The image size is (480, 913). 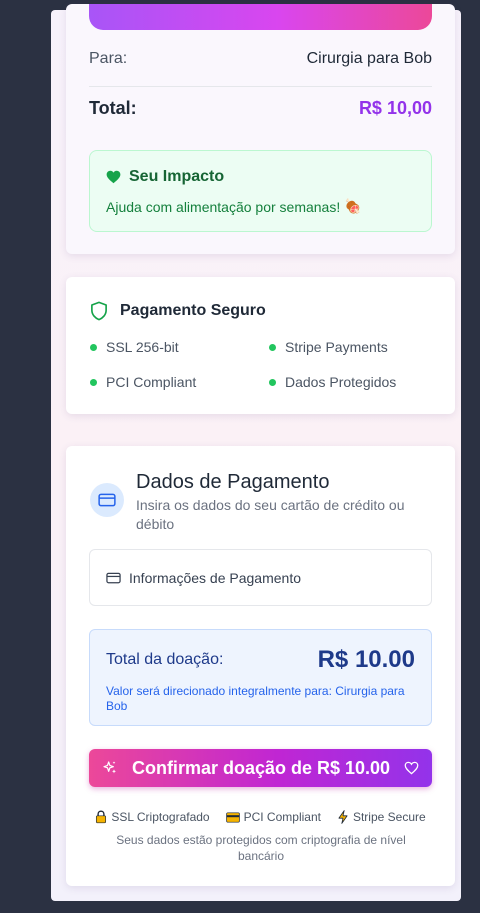 What do you see at coordinates (395, 108) in the screenshot?
I see `total-value: R$ 10,00` at bounding box center [395, 108].